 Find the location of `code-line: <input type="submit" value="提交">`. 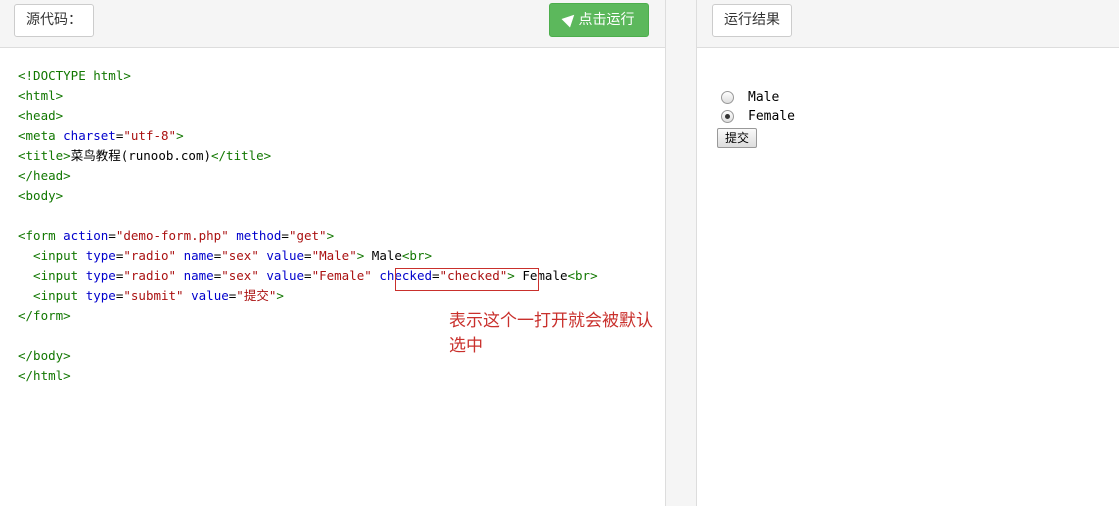

code-line: <input type="submit" value="提交"> is located at coordinates (151, 295).